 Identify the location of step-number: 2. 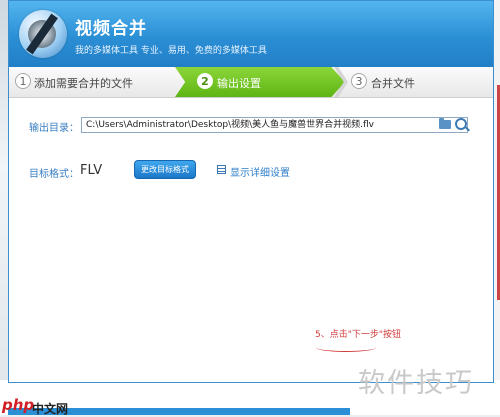
(205, 81).